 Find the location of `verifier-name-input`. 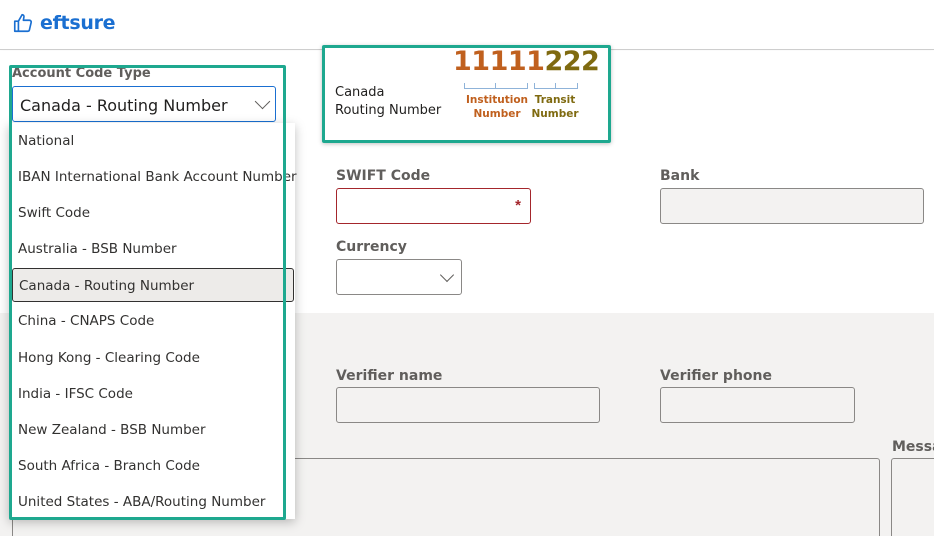

verifier-name-input is located at coordinates (468, 405).